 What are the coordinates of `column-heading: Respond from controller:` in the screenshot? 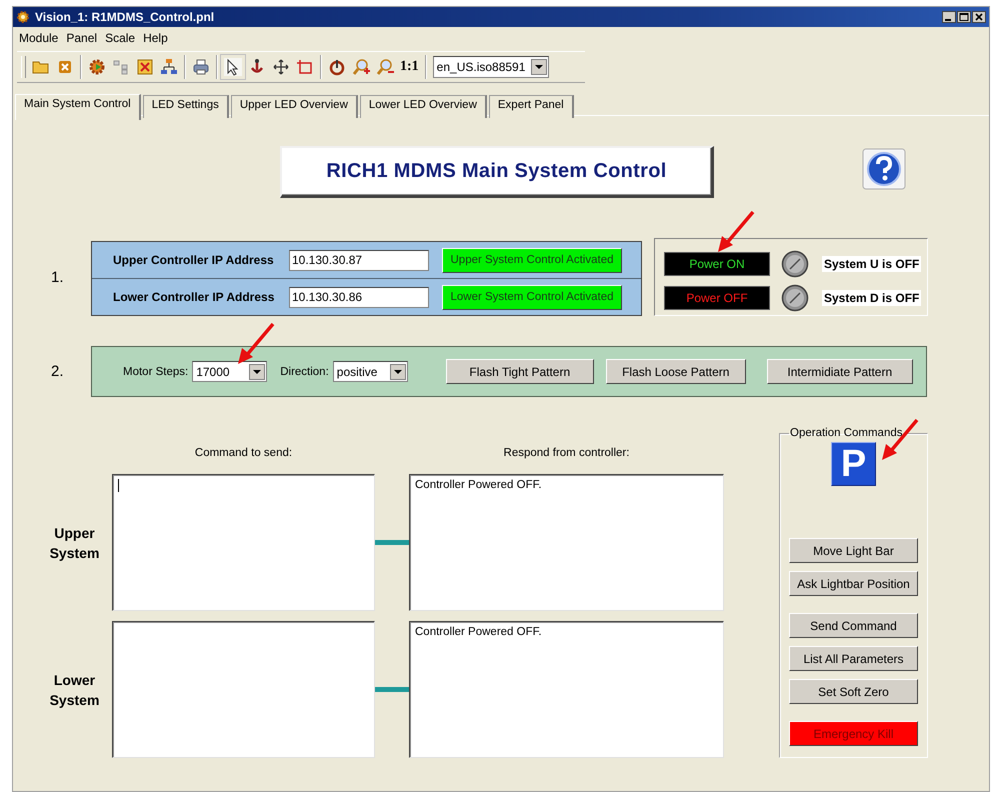 It's located at (566, 454).